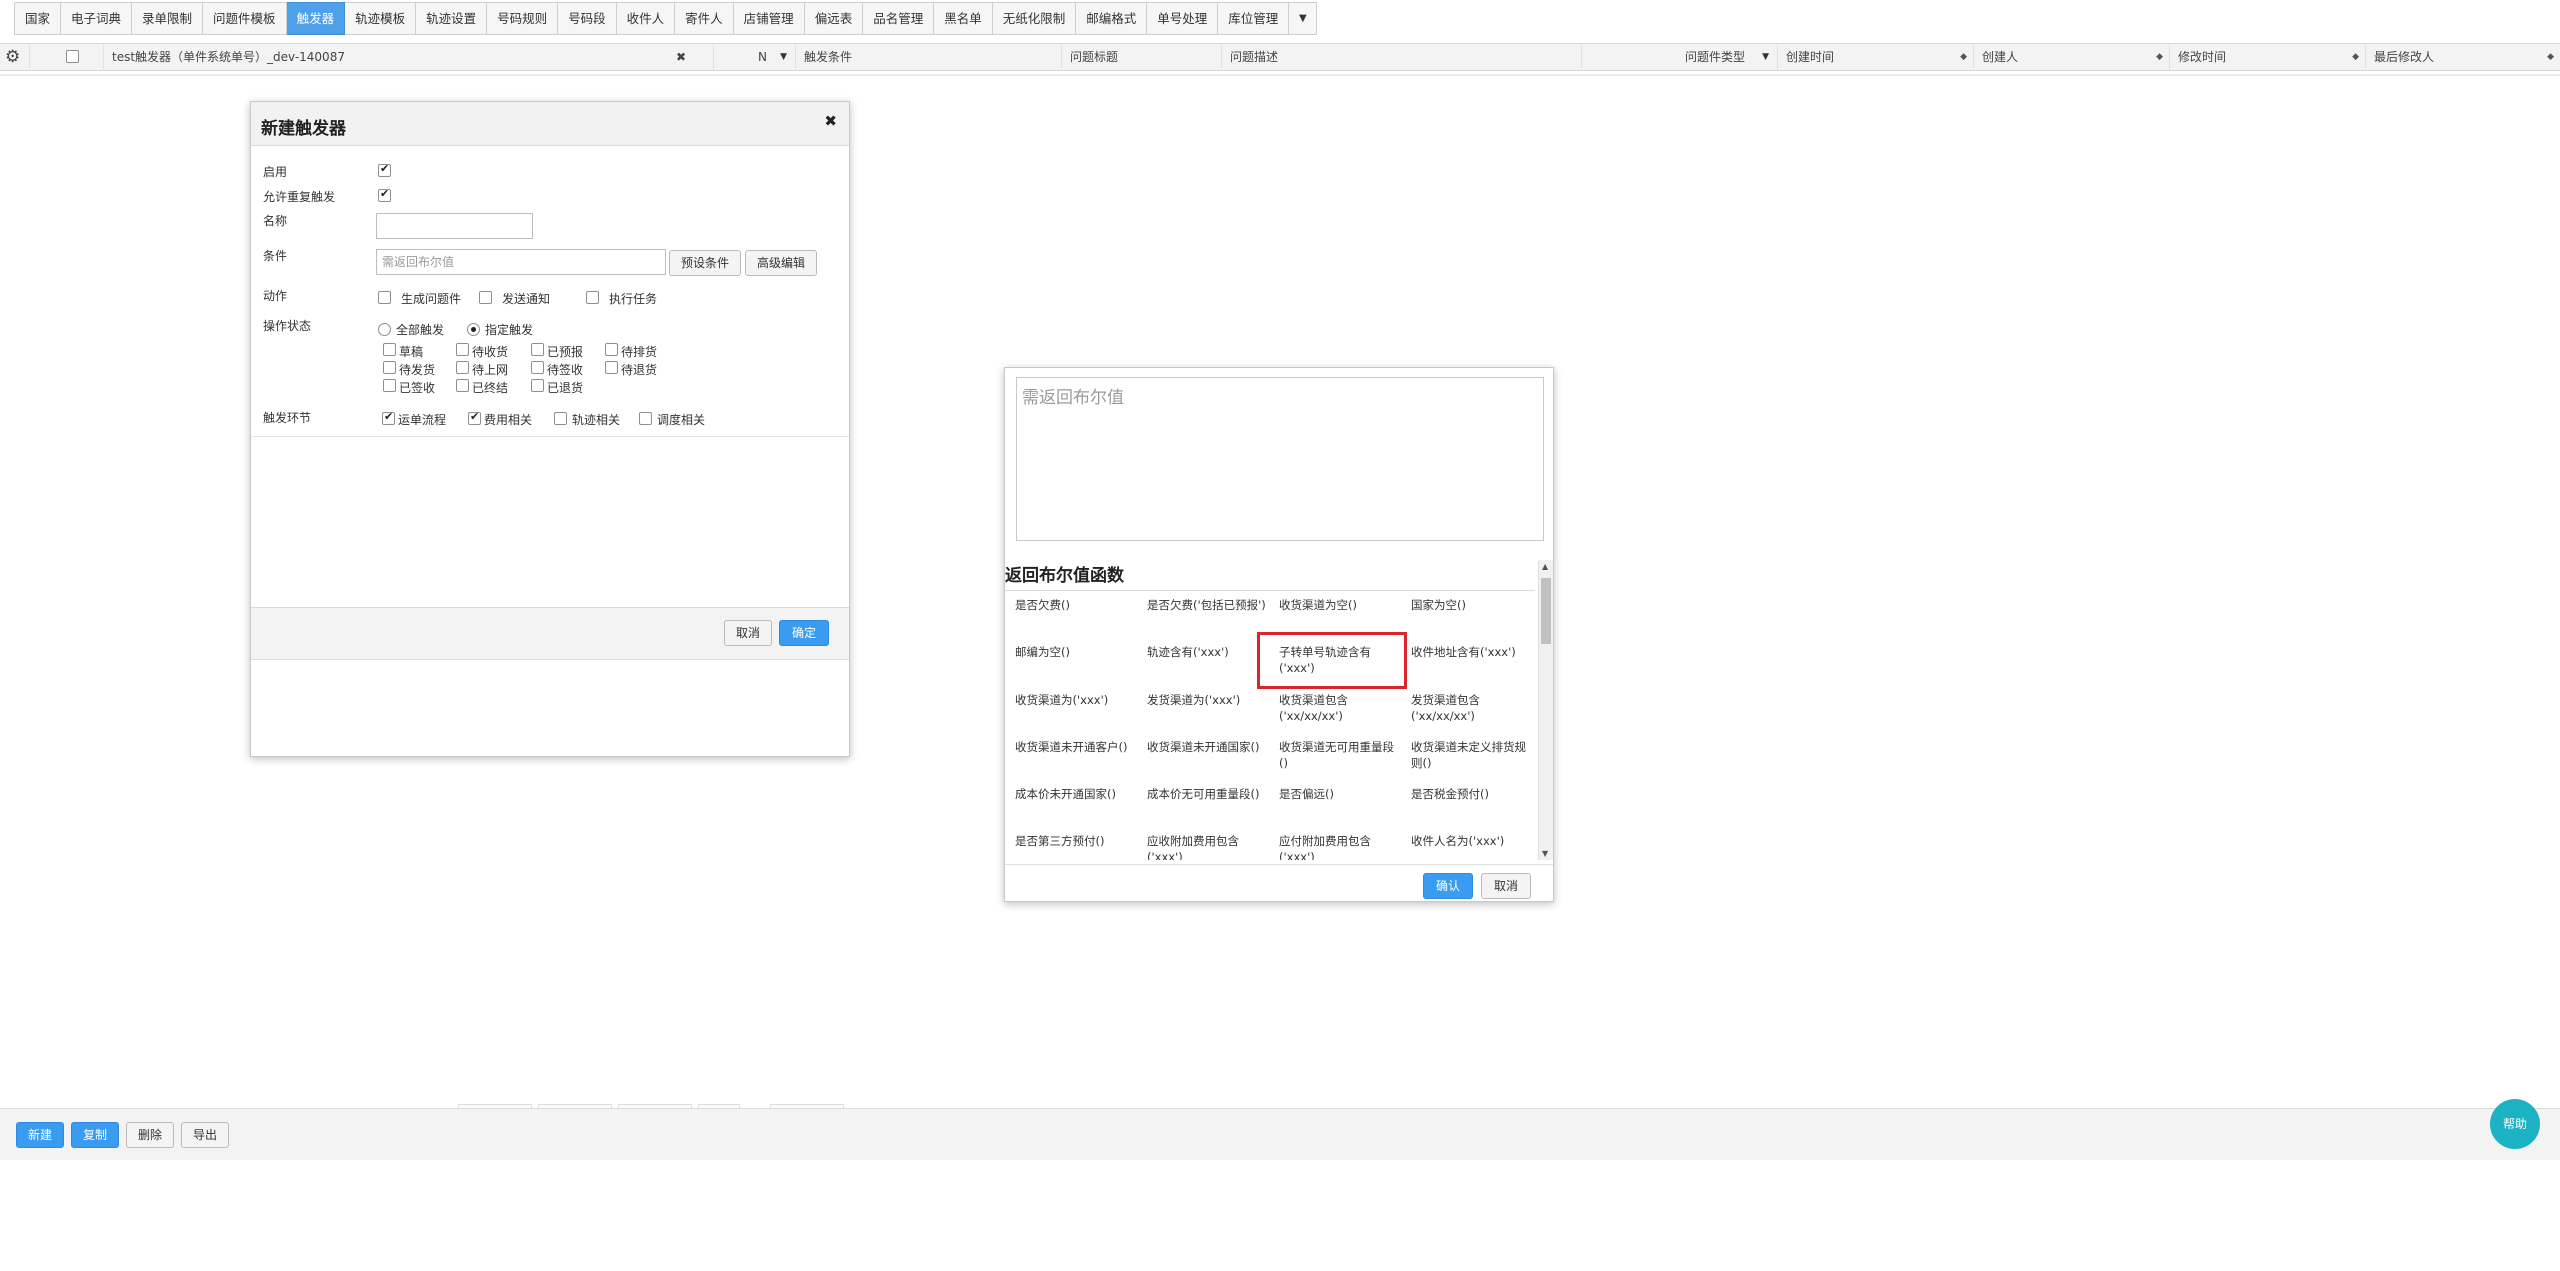 This screenshot has height=1271, width=2560. Describe the element at coordinates (381, 18) in the screenshot. I see `tab-item: 轨迹模板` at that location.